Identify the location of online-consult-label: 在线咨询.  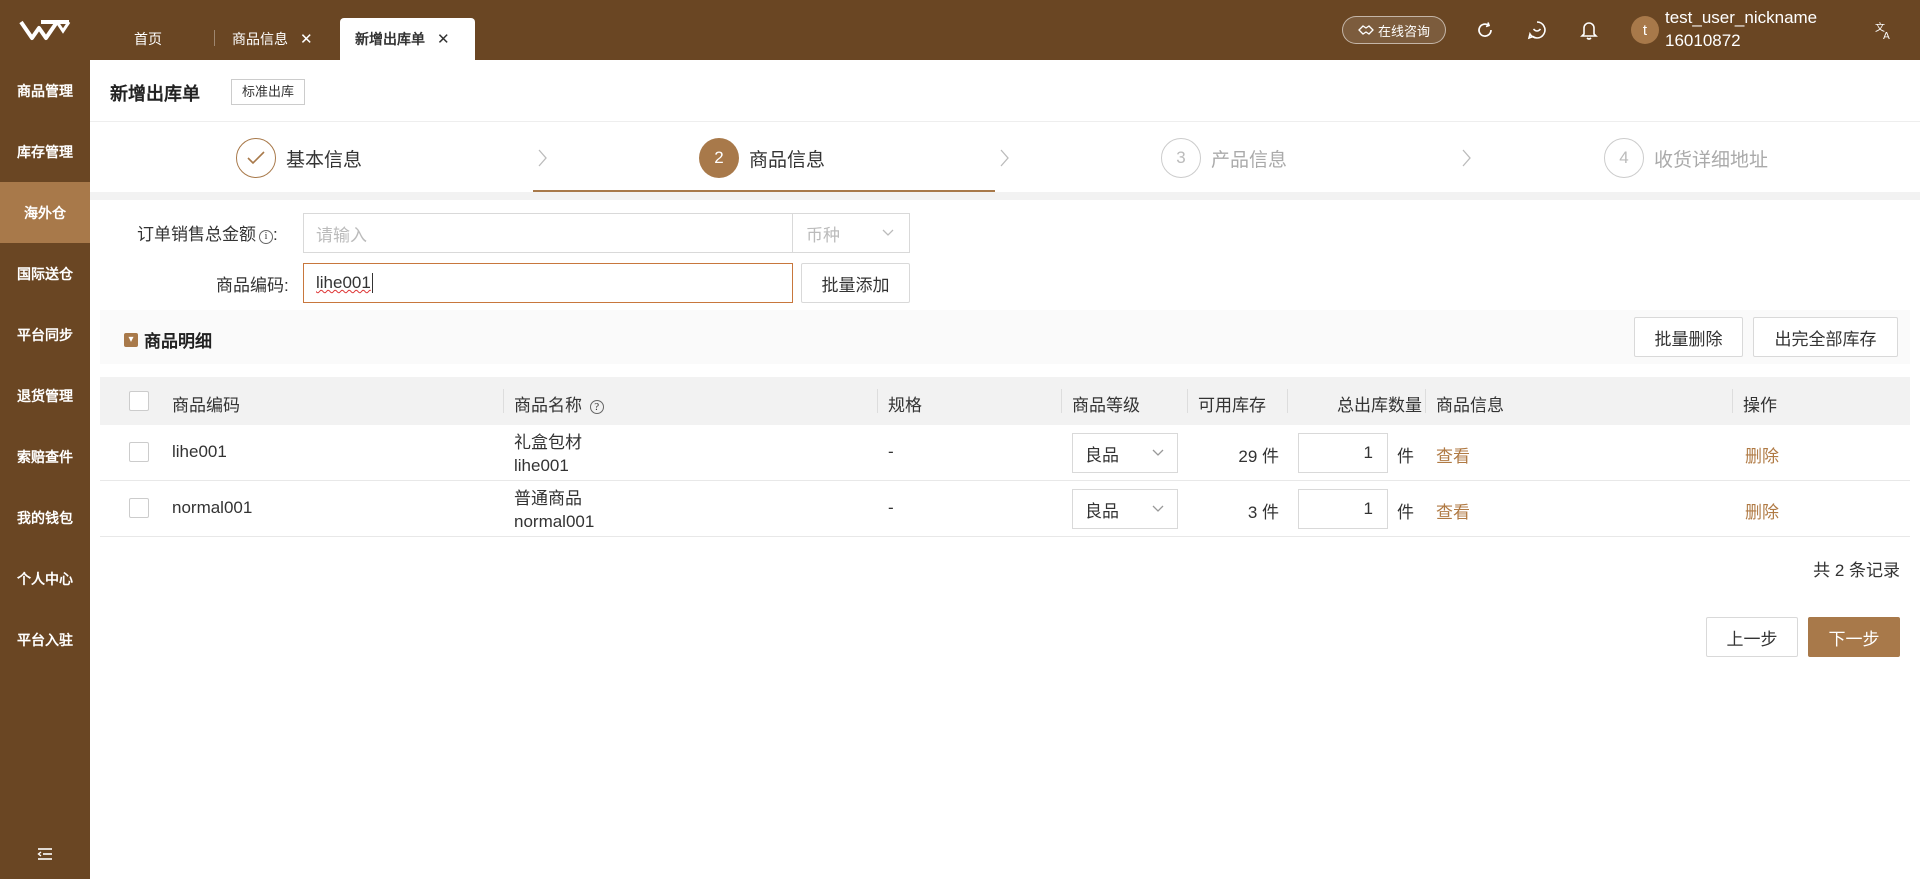
(1403, 31).